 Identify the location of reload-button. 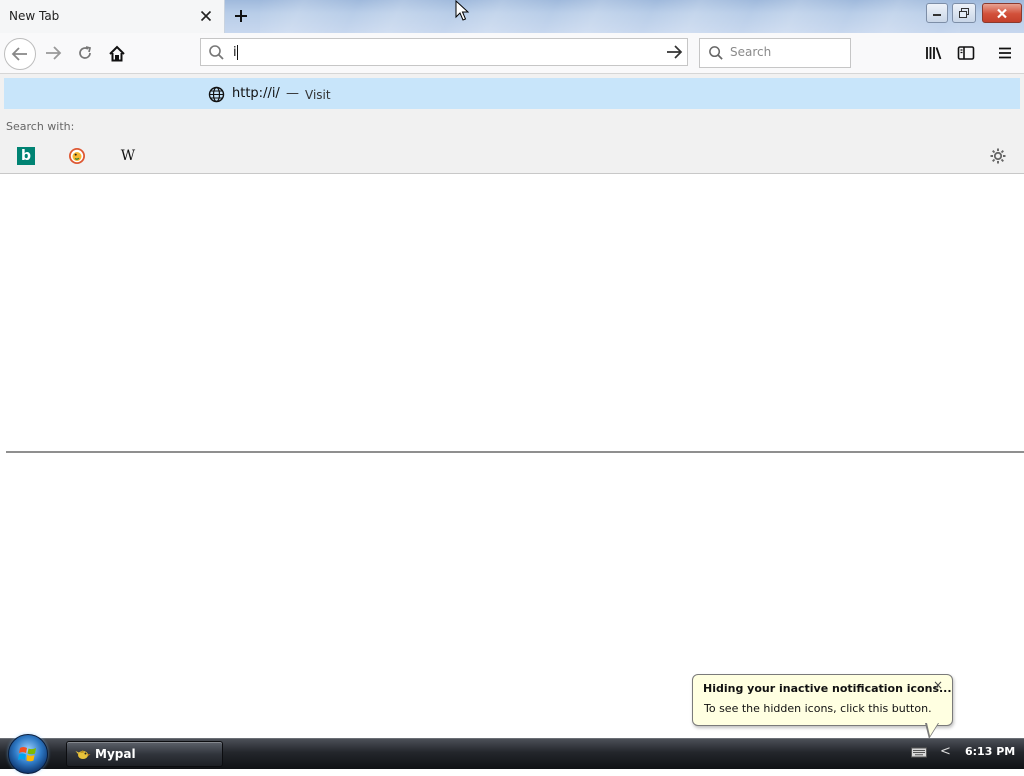
(85, 53).